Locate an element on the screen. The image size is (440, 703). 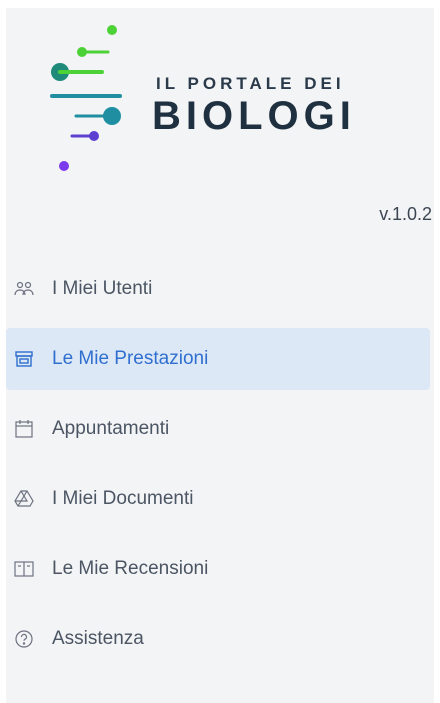
drive-icon is located at coordinates (24, 499).